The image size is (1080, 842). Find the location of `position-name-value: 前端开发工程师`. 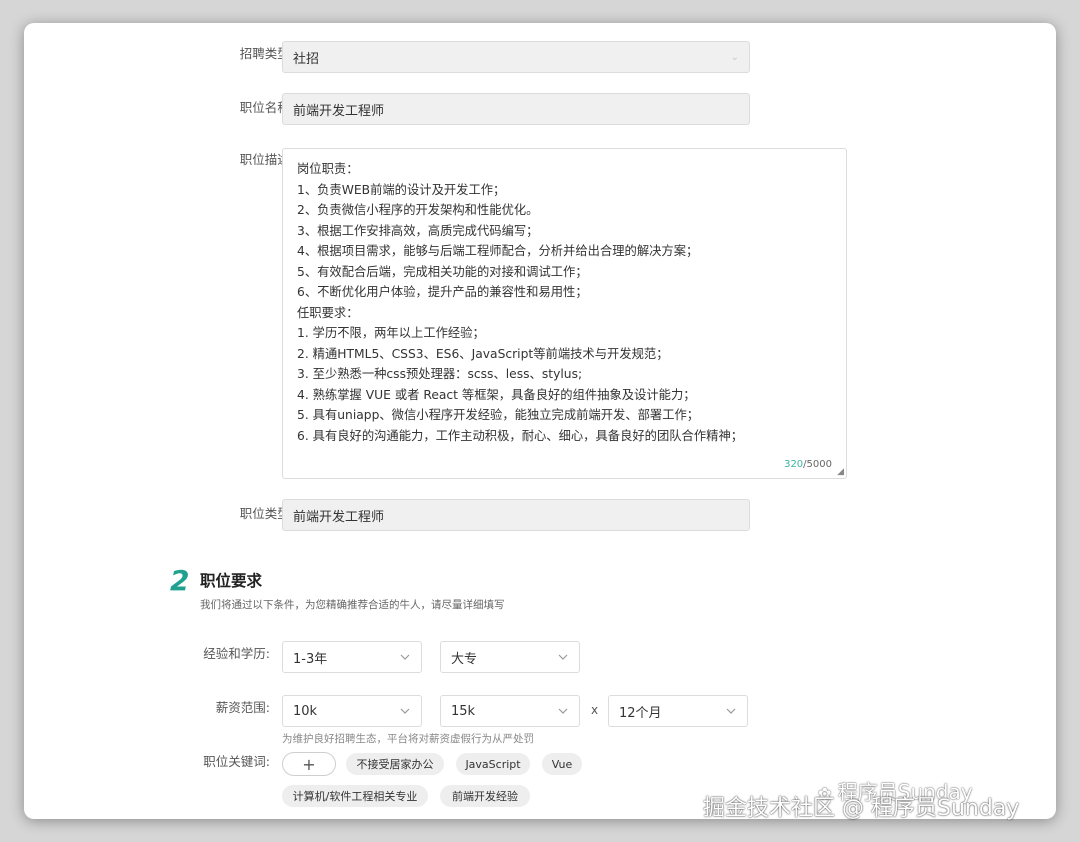

position-name-value: 前端开发工程师 is located at coordinates (339, 111).